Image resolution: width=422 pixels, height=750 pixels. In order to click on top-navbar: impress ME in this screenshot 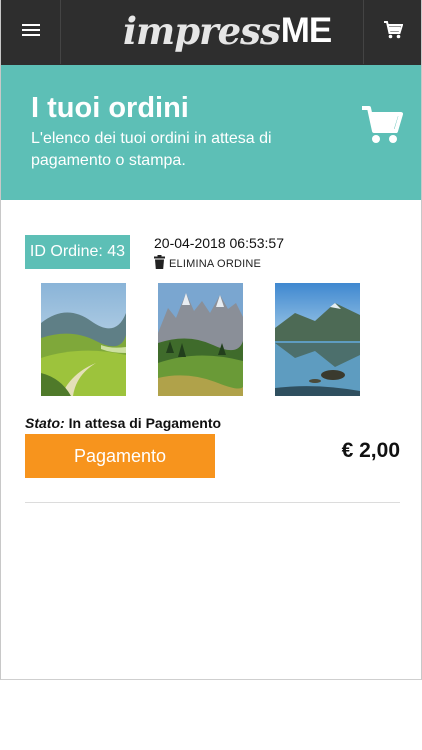, I will do `click(211, 33)`.